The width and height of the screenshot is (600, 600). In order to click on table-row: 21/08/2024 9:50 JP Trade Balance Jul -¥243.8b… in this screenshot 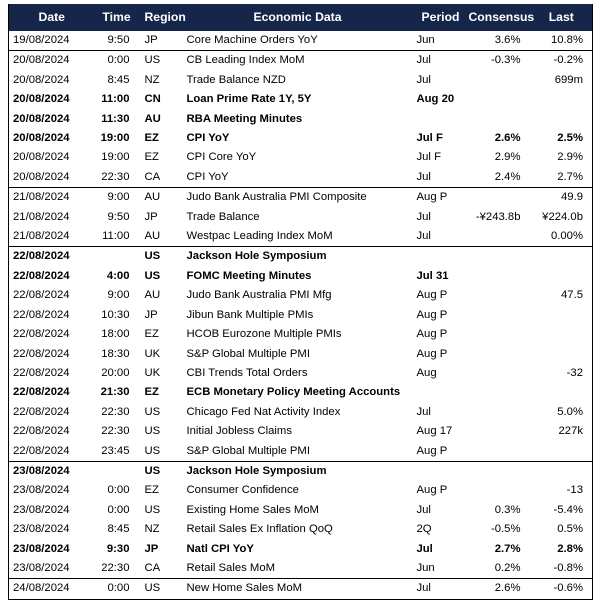, I will do `click(301, 217)`.